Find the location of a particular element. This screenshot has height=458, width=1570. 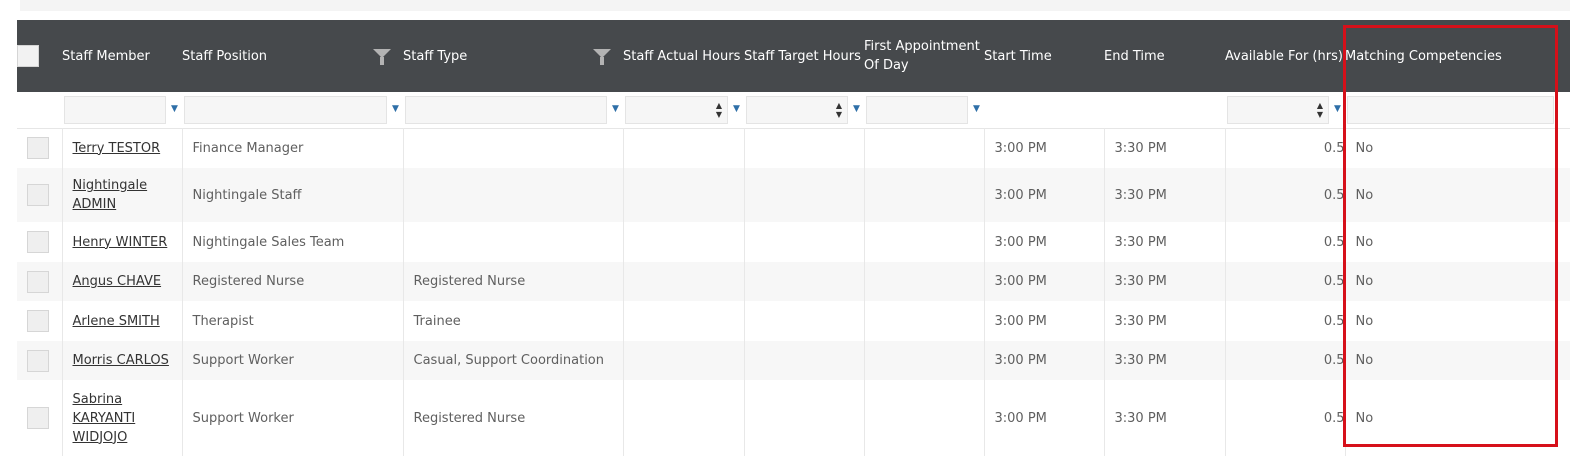

staff-position-cell: Registered Nurse is located at coordinates (293, 281).